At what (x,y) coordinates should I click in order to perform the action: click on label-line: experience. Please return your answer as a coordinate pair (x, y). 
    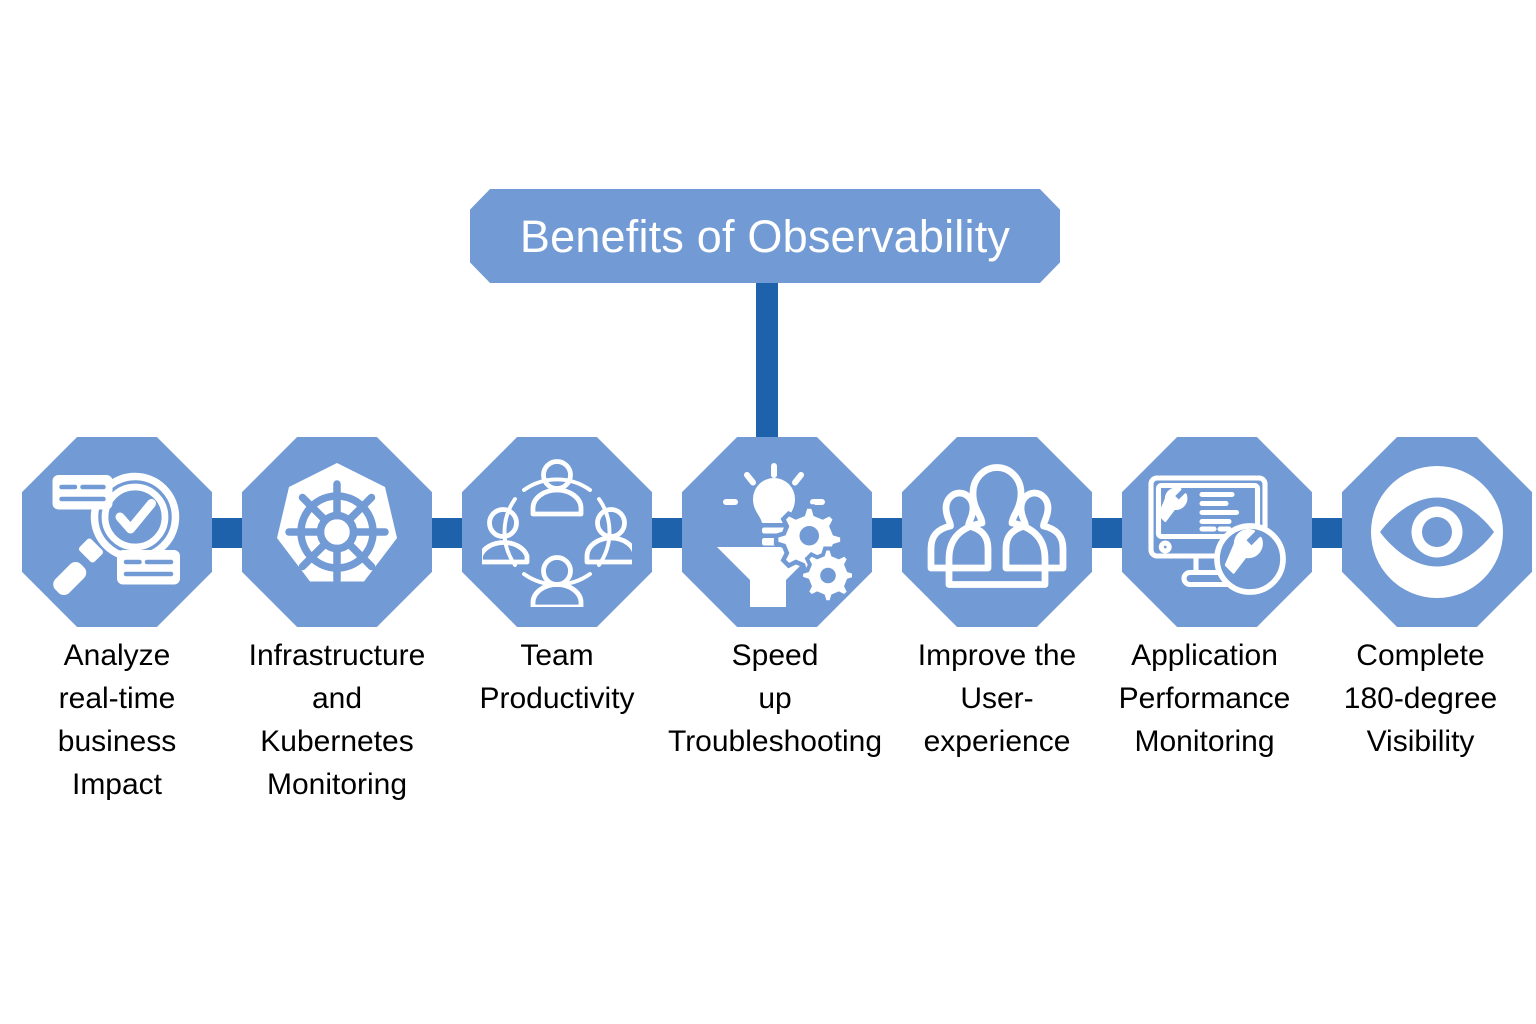
    Looking at the image, I should click on (997, 741).